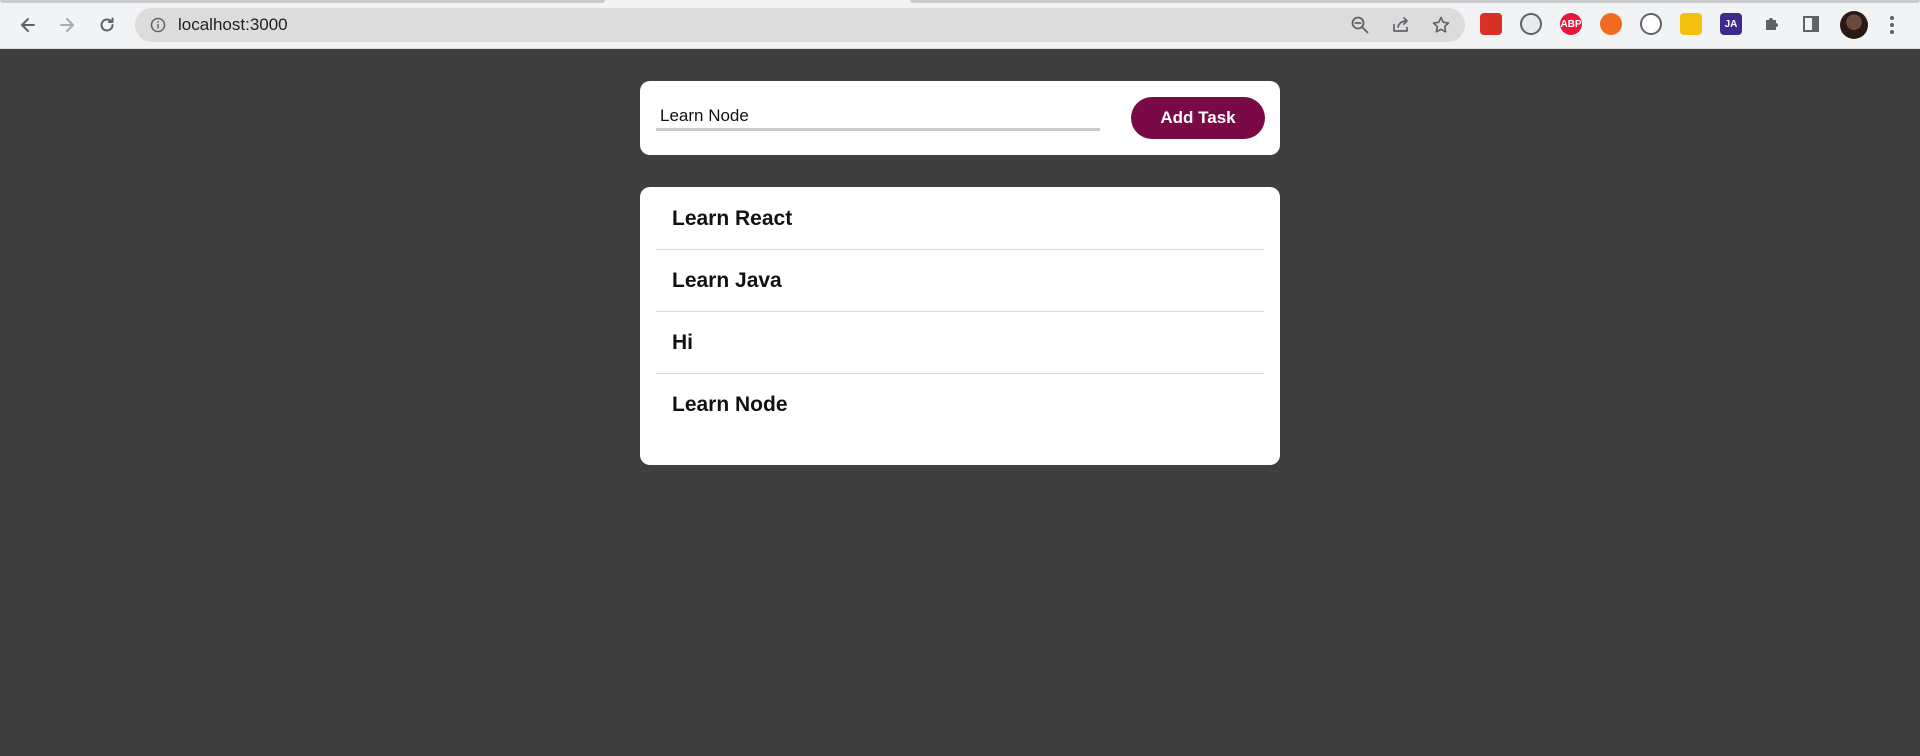 The width and height of the screenshot is (1920, 756). Describe the element at coordinates (1198, 118) in the screenshot. I see `add-task-button: Add Task` at that location.